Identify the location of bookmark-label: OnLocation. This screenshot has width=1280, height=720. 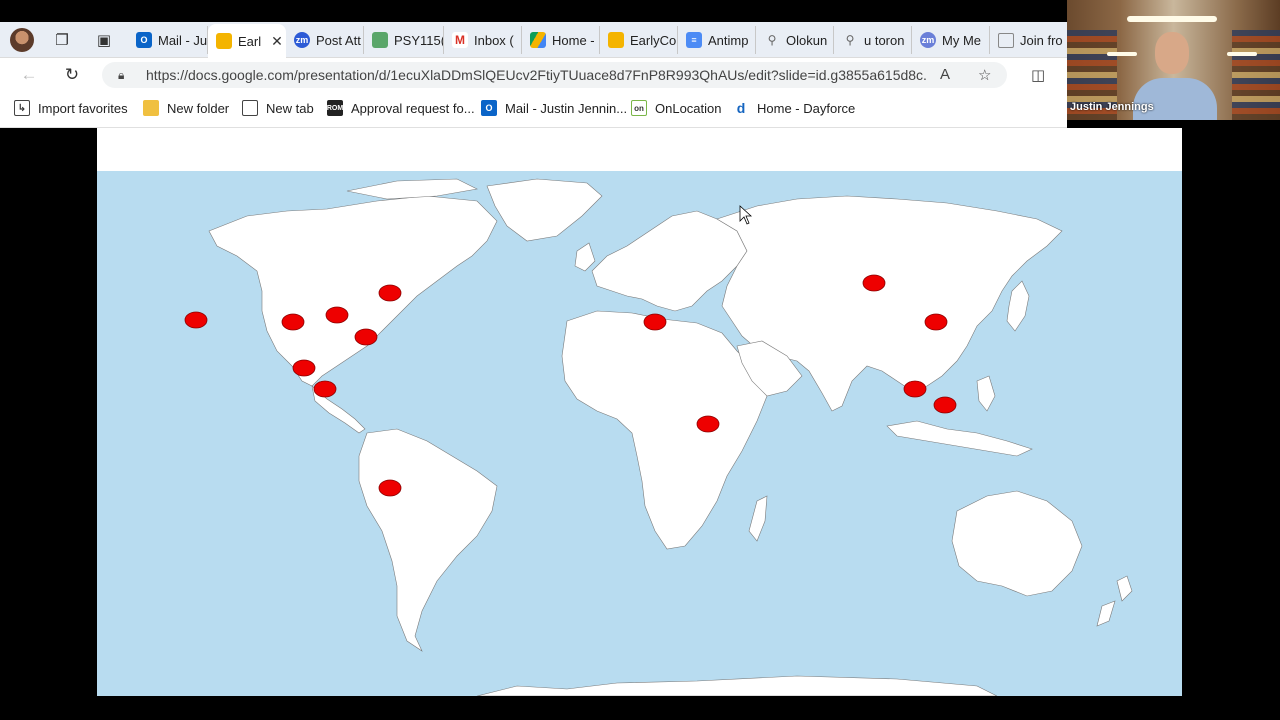
(688, 108).